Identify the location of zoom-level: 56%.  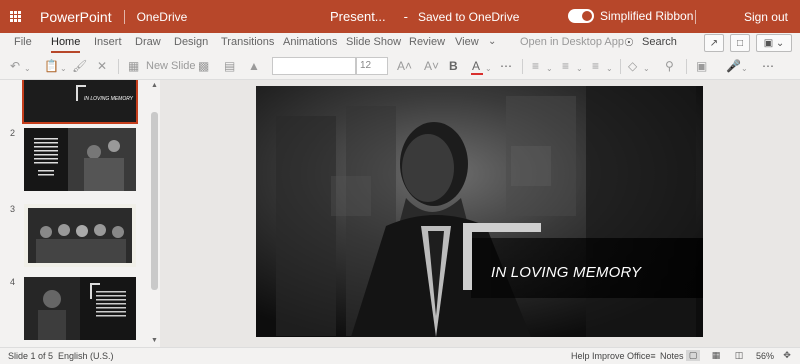
(765, 356).